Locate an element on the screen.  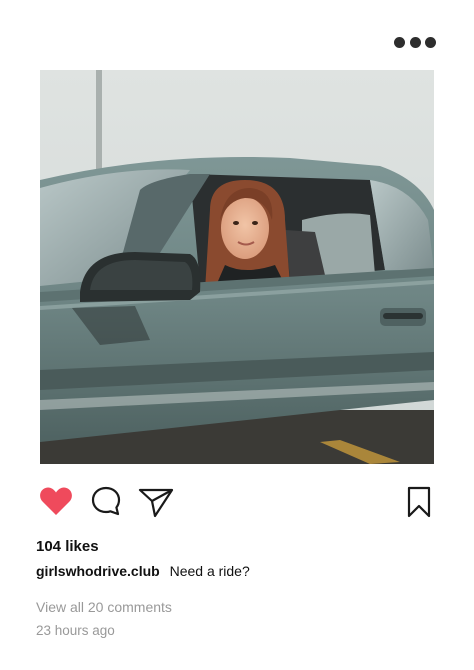
share-button is located at coordinates (156, 502).